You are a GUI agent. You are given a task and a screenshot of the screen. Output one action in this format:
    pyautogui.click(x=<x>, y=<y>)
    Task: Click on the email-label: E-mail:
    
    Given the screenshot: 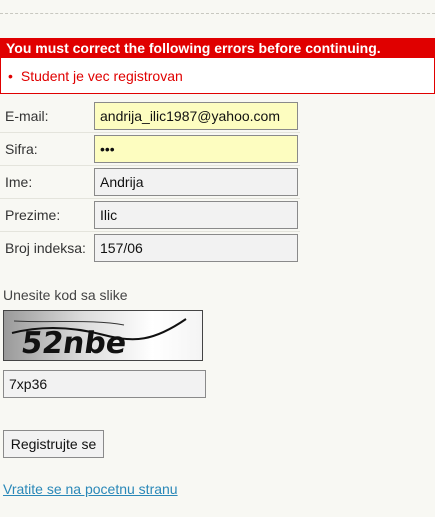 What is the action you would take?
    pyautogui.click(x=27, y=116)
    